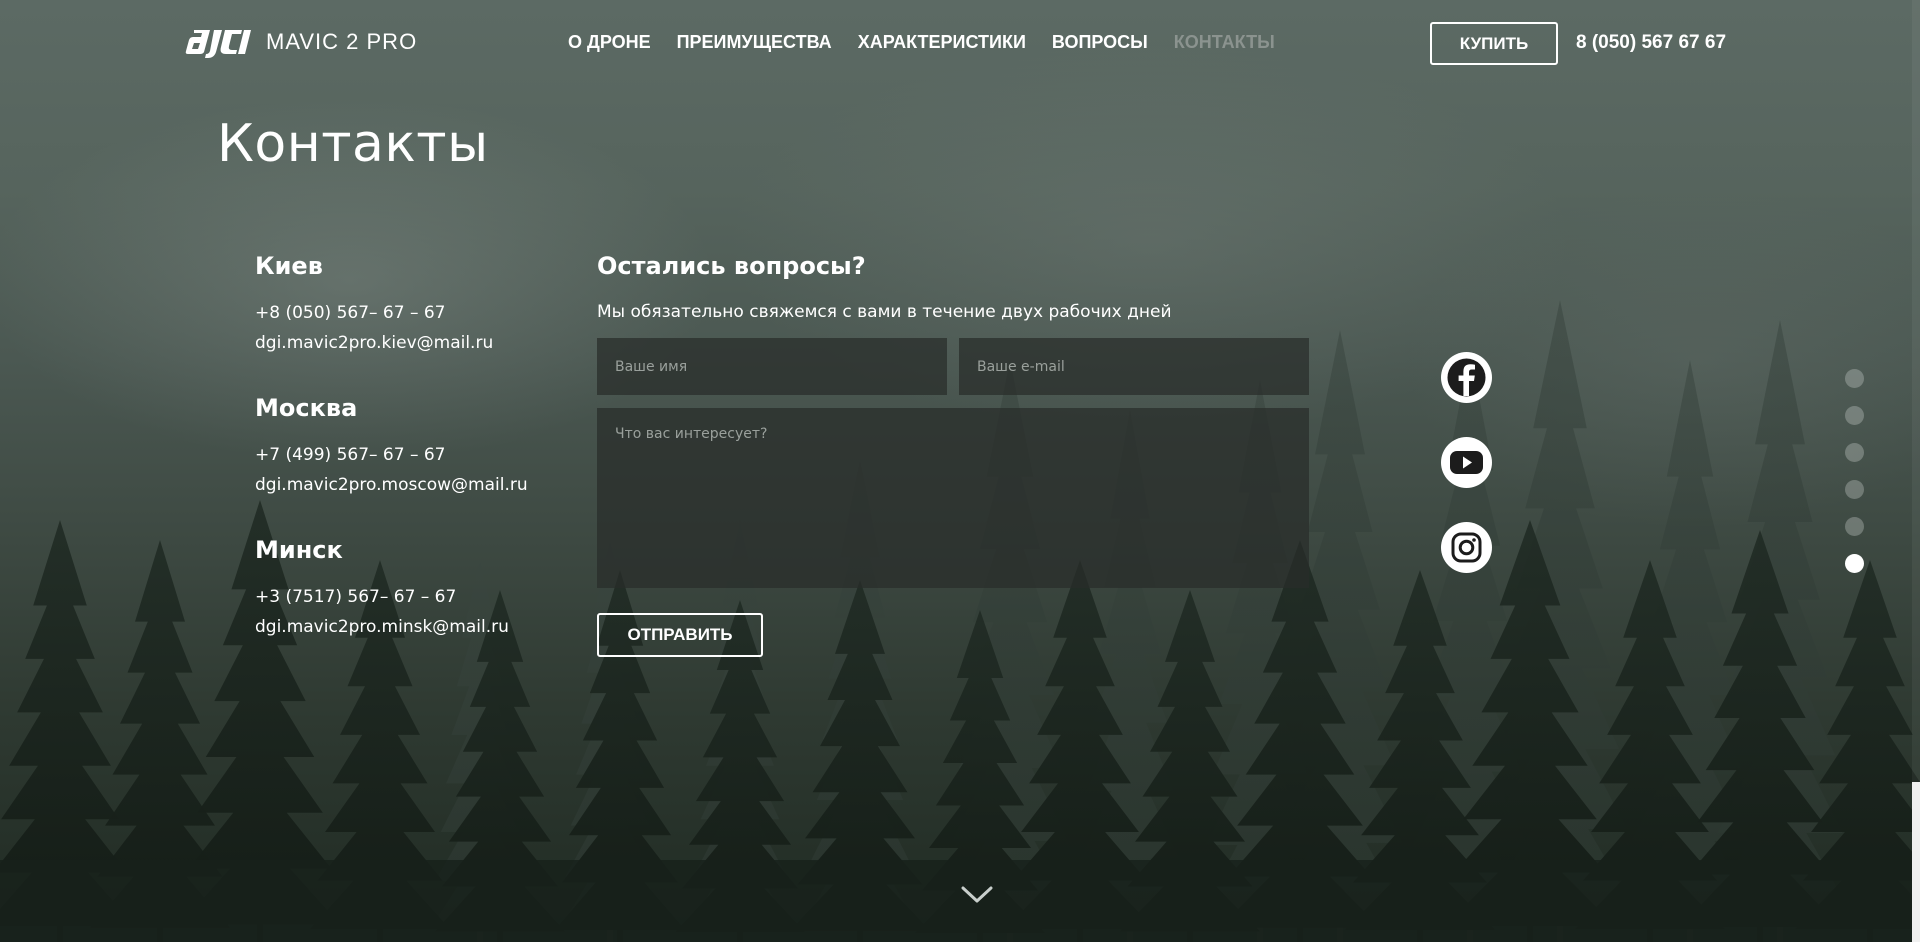  What do you see at coordinates (754, 42) in the screenshot?
I see `nav-item-advantages: ПРЕИМУЩЕСТВА` at bounding box center [754, 42].